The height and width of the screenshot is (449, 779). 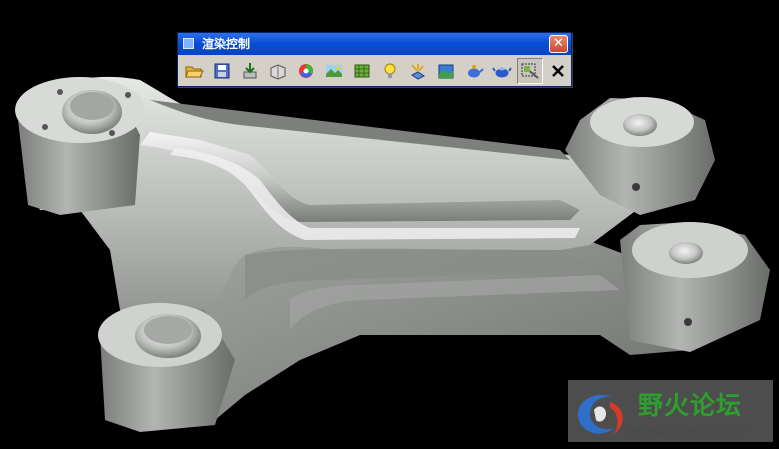 I want to click on scene-button, so click(x=334, y=71).